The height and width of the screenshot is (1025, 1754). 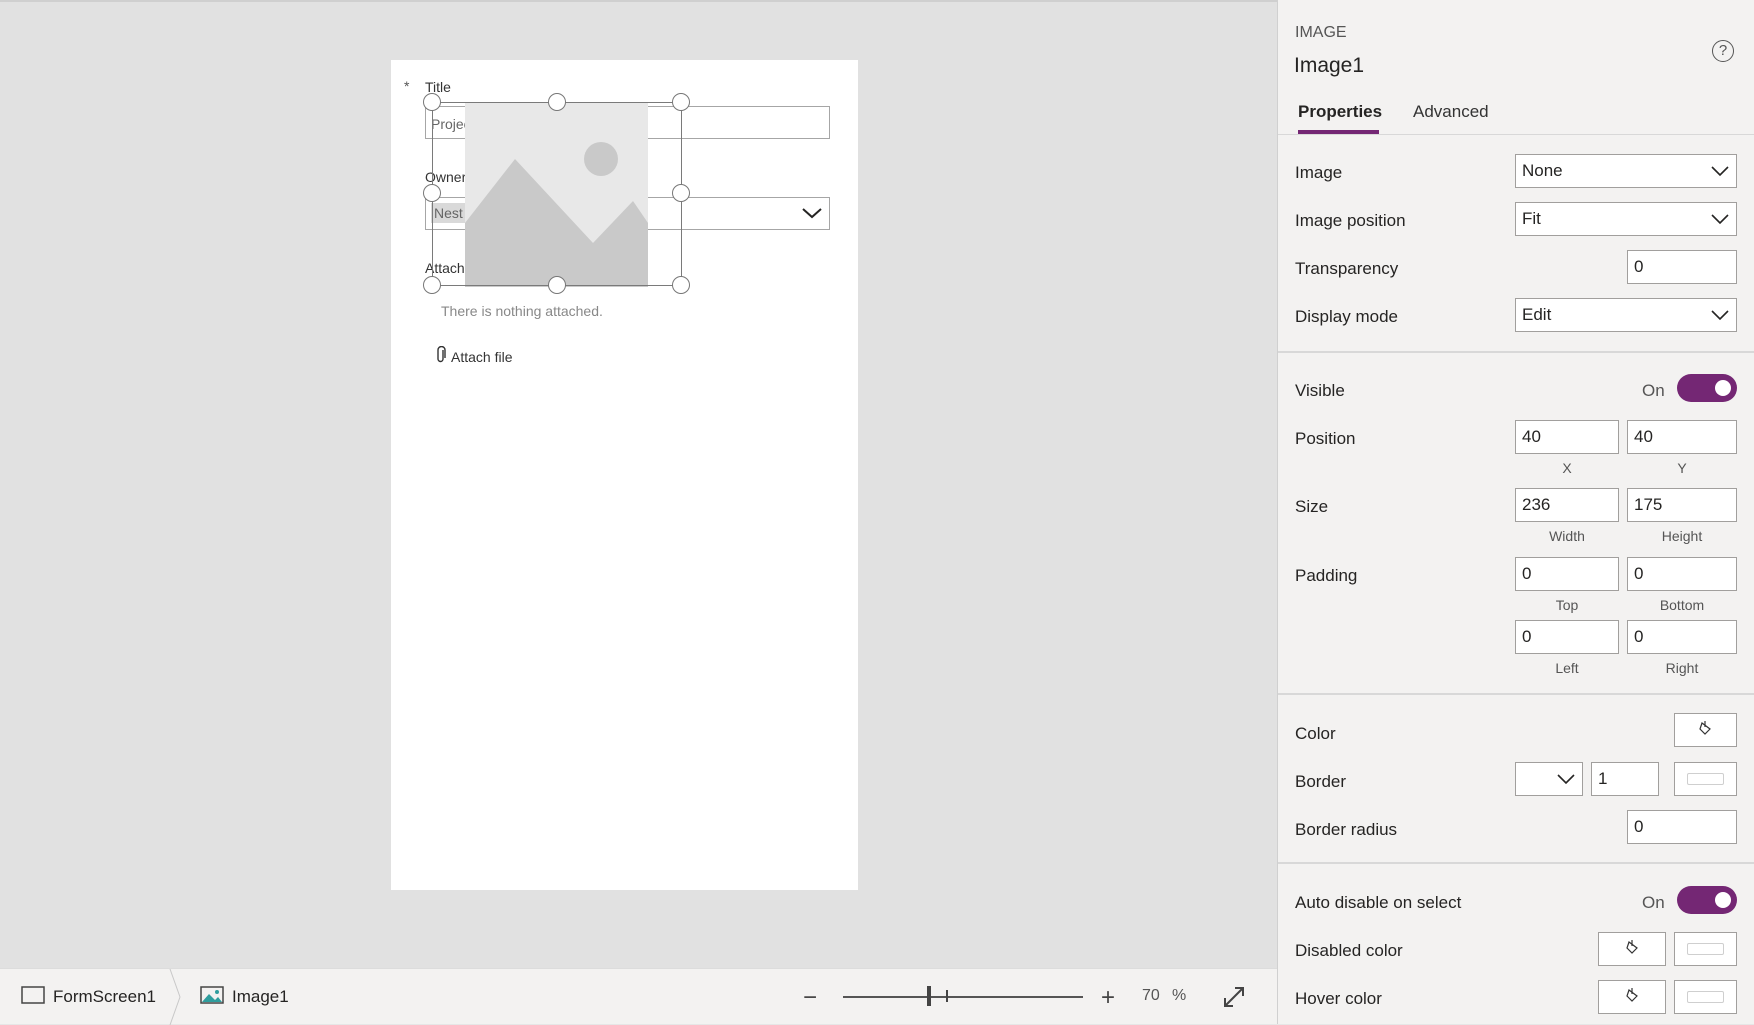 I want to click on padding-label: Padding, so click(x=1326, y=575).